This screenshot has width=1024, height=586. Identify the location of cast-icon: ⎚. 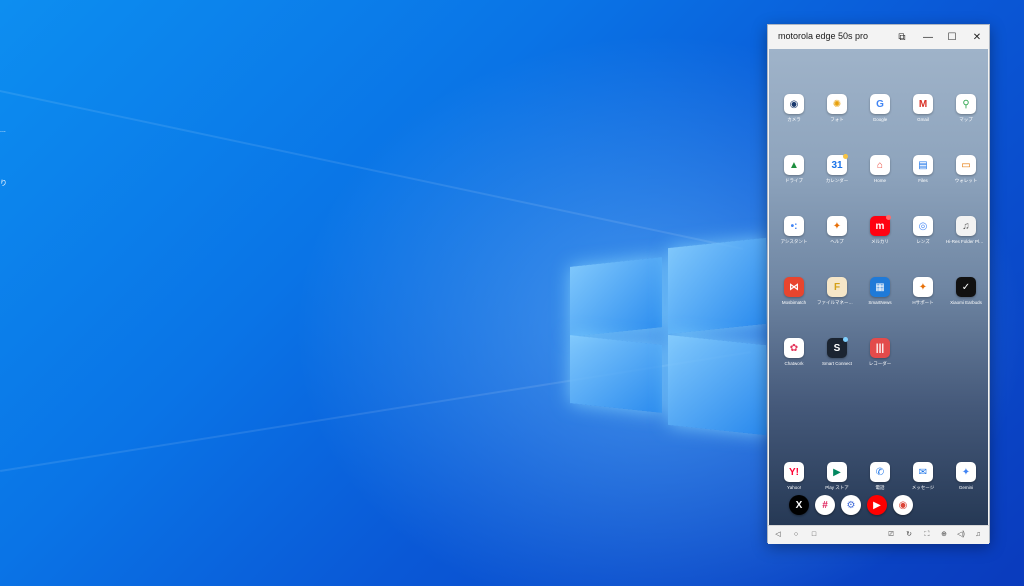
(891, 534).